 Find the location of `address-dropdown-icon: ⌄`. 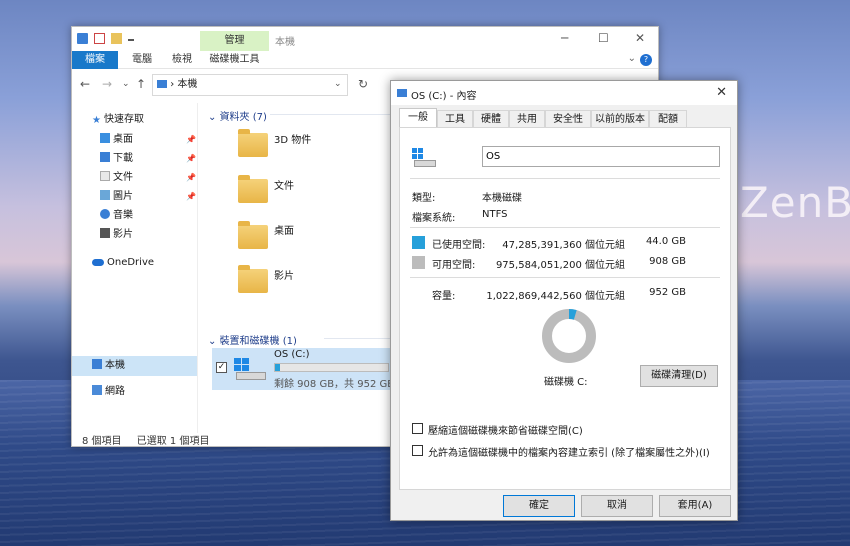

address-dropdown-icon: ⌄ is located at coordinates (338, 84).